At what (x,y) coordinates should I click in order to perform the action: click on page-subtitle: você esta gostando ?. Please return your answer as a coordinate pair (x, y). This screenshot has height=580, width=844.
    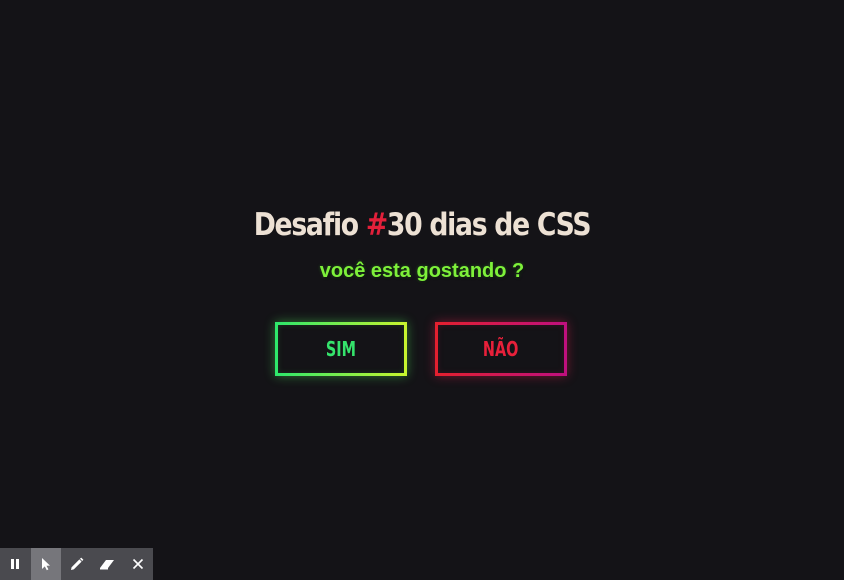
    Looking at the image, I should click on (422, 271).